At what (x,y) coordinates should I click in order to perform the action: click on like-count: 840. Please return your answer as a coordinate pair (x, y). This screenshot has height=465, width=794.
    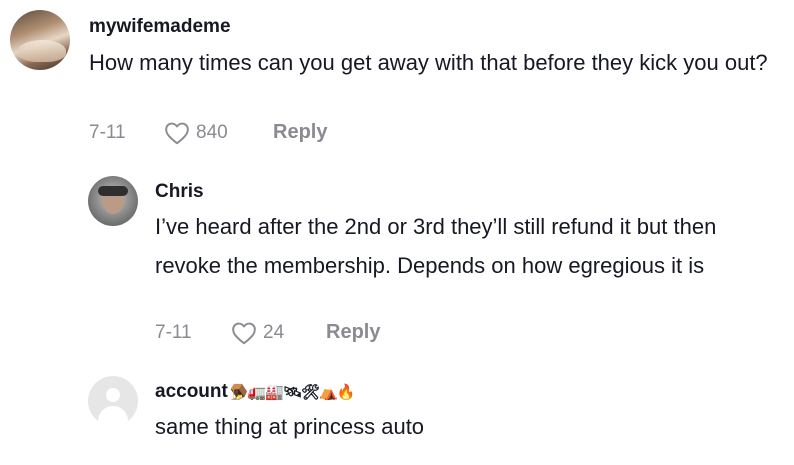
    Looking at the image, I should click on (212, 132).